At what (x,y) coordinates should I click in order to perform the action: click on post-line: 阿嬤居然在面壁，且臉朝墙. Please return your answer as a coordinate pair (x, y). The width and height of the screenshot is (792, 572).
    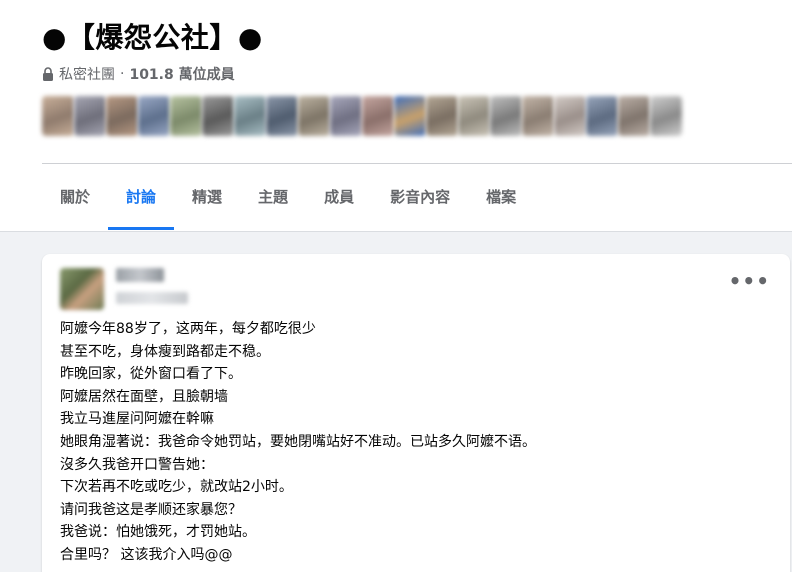
    Looking at the image, I should click on (144, 396).